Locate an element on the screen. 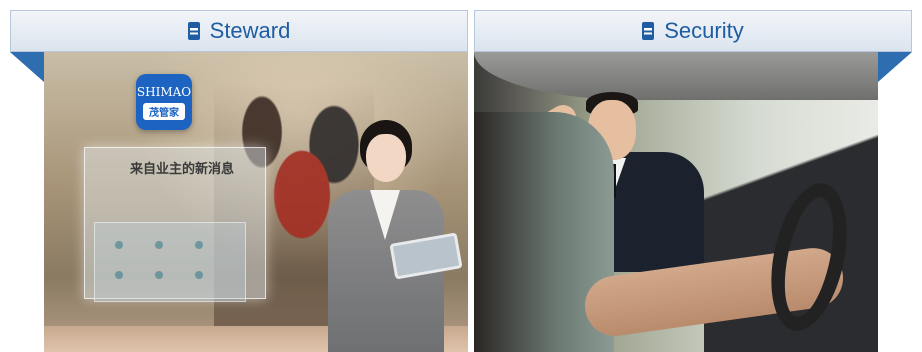 The image size is (922, 352). shimao-app-icon: SHIMAO 茂管家 is located at coordinates (164, 102).